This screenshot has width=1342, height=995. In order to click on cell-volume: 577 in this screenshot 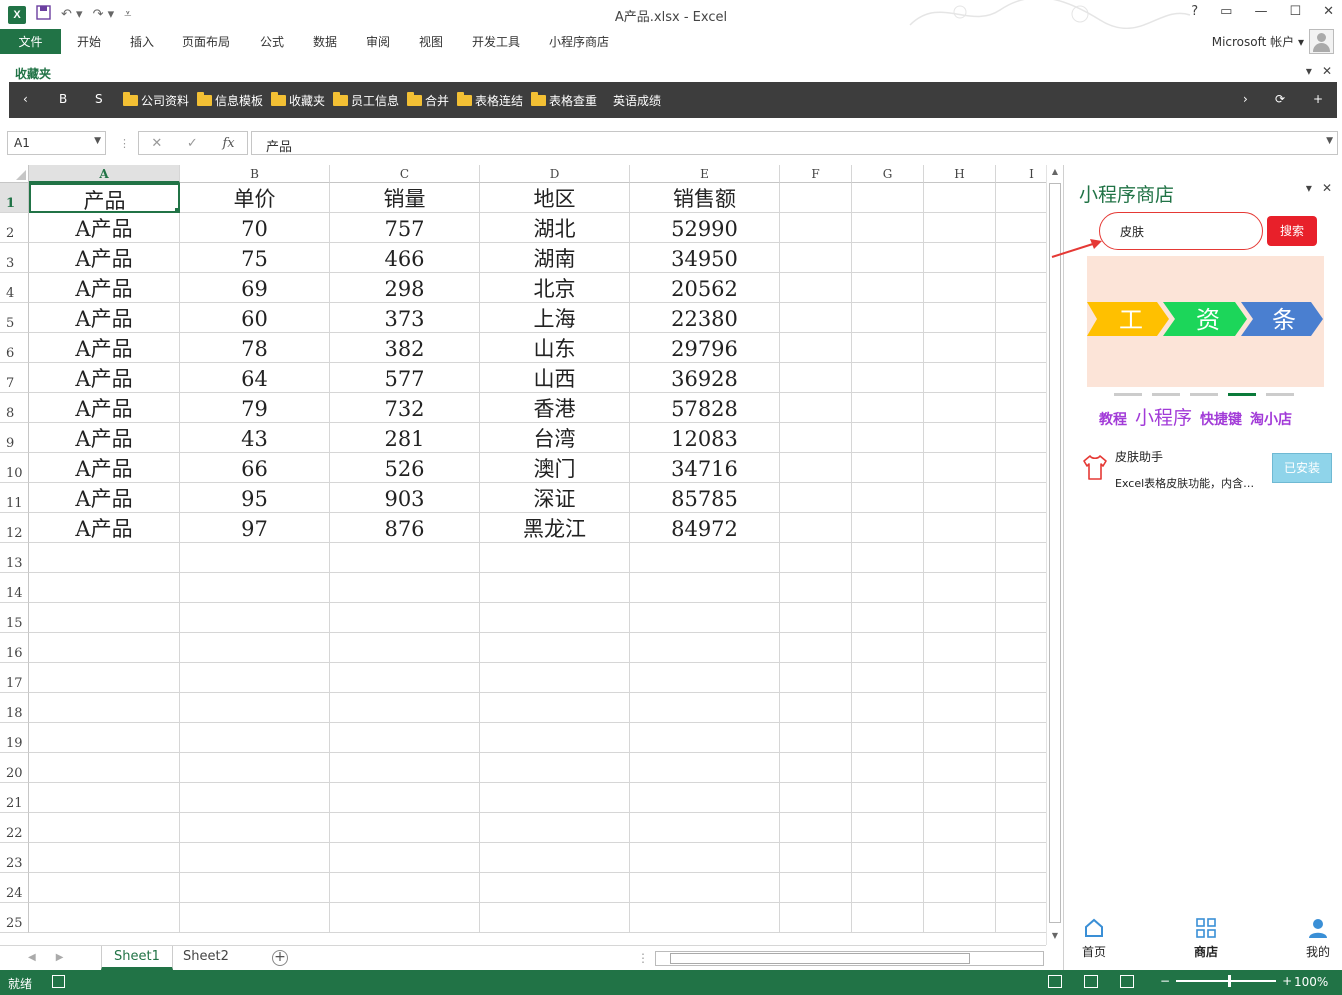, I will do `click(405, 378)`.